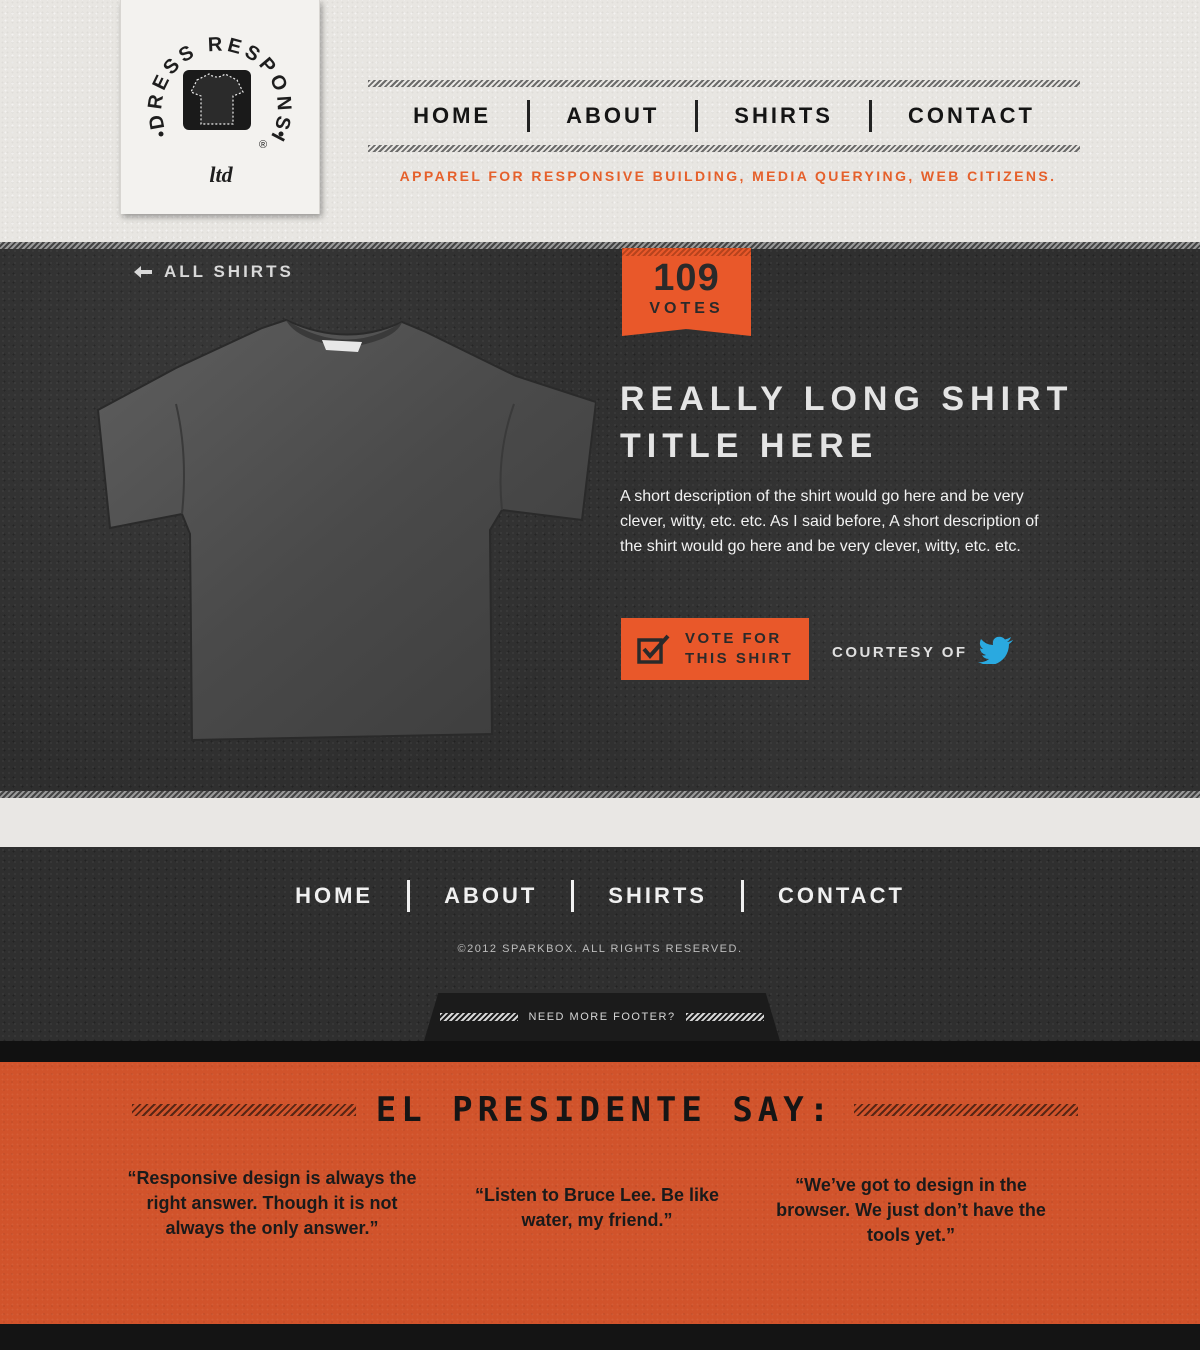  I want to click on page-bottom-band, so click(600, 1337).